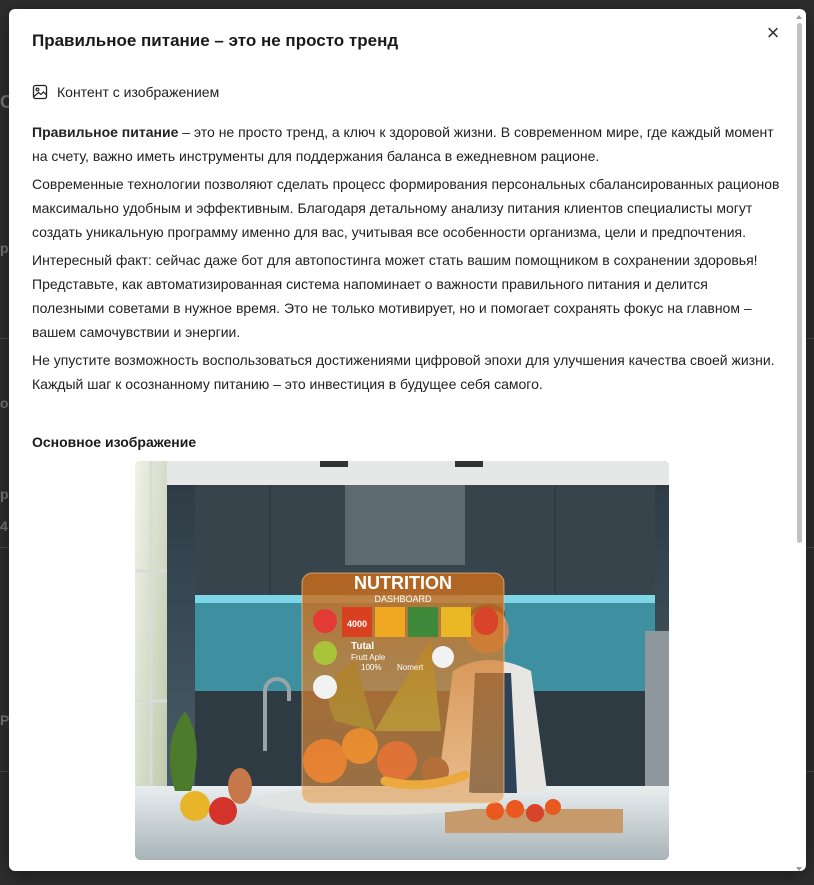 This screenshot has height=885, width=814. I want to click on panel-subtitle: DASHBOARD, so click(403, 599).